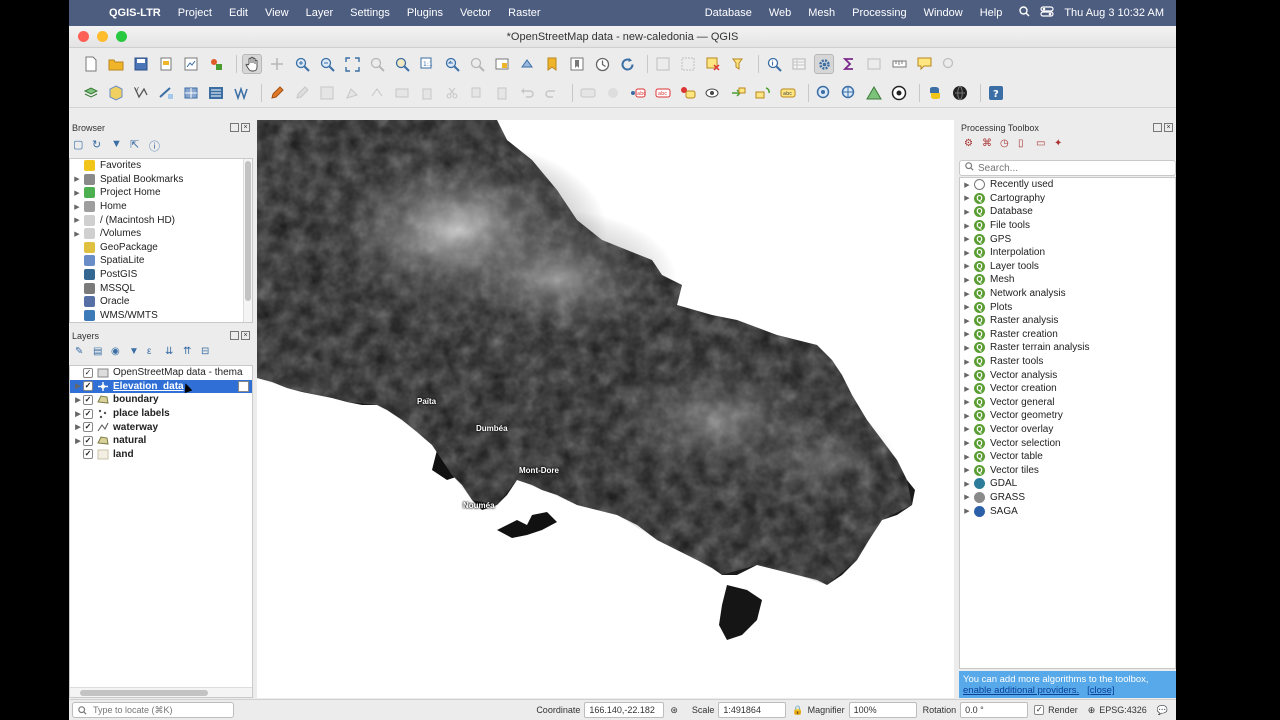 This screenshot has height=720, width=1280. I want to click on apple-icon, so click(90, 13).